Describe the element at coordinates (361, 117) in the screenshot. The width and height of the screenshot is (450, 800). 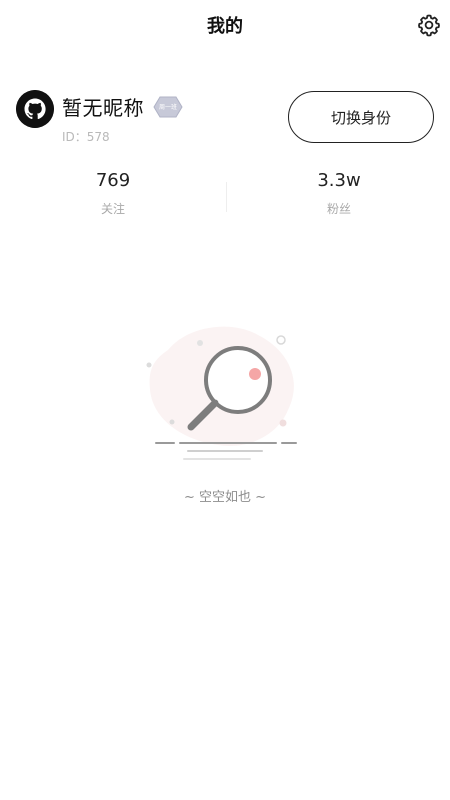
I see `switch-identity-button: 切换身份` at that location.